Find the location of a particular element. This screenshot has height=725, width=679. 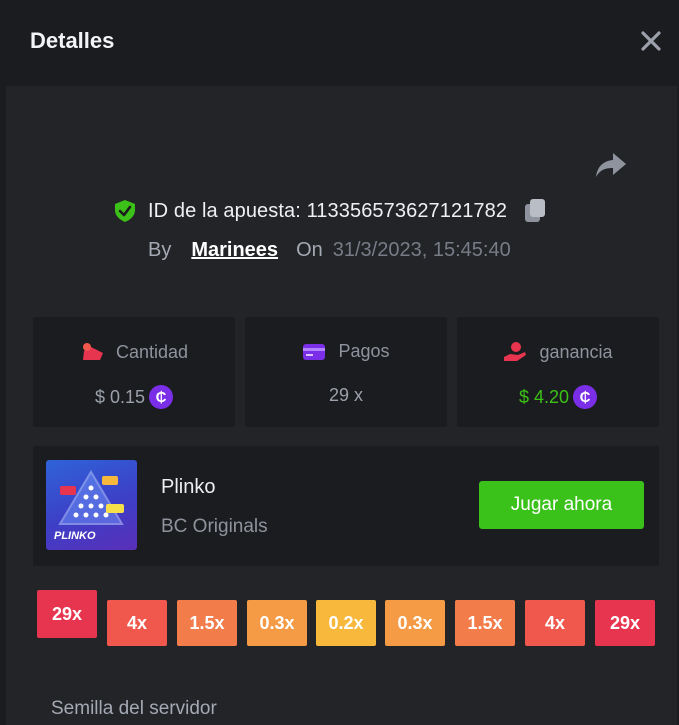

stat-label-amount: Cantidad is located at coordinates (152, 351).